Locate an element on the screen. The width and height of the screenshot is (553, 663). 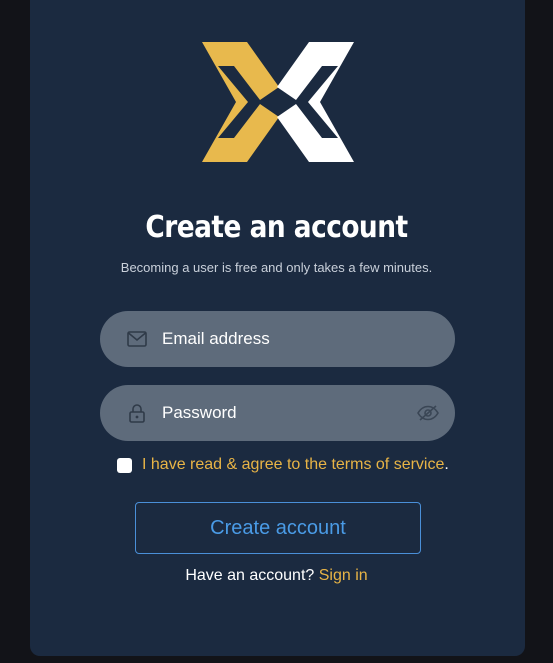
signin-link: Sign in is located at coordinates (343, 575).